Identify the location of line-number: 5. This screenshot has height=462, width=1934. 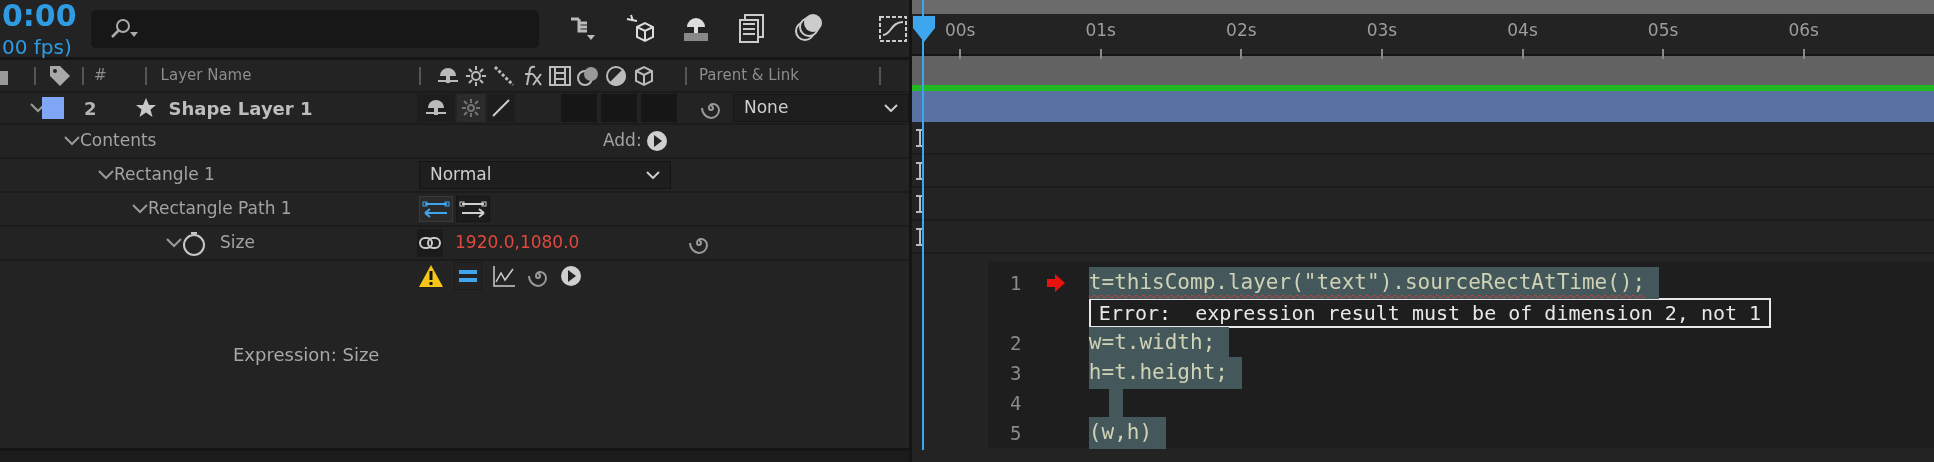
(1016, 433).